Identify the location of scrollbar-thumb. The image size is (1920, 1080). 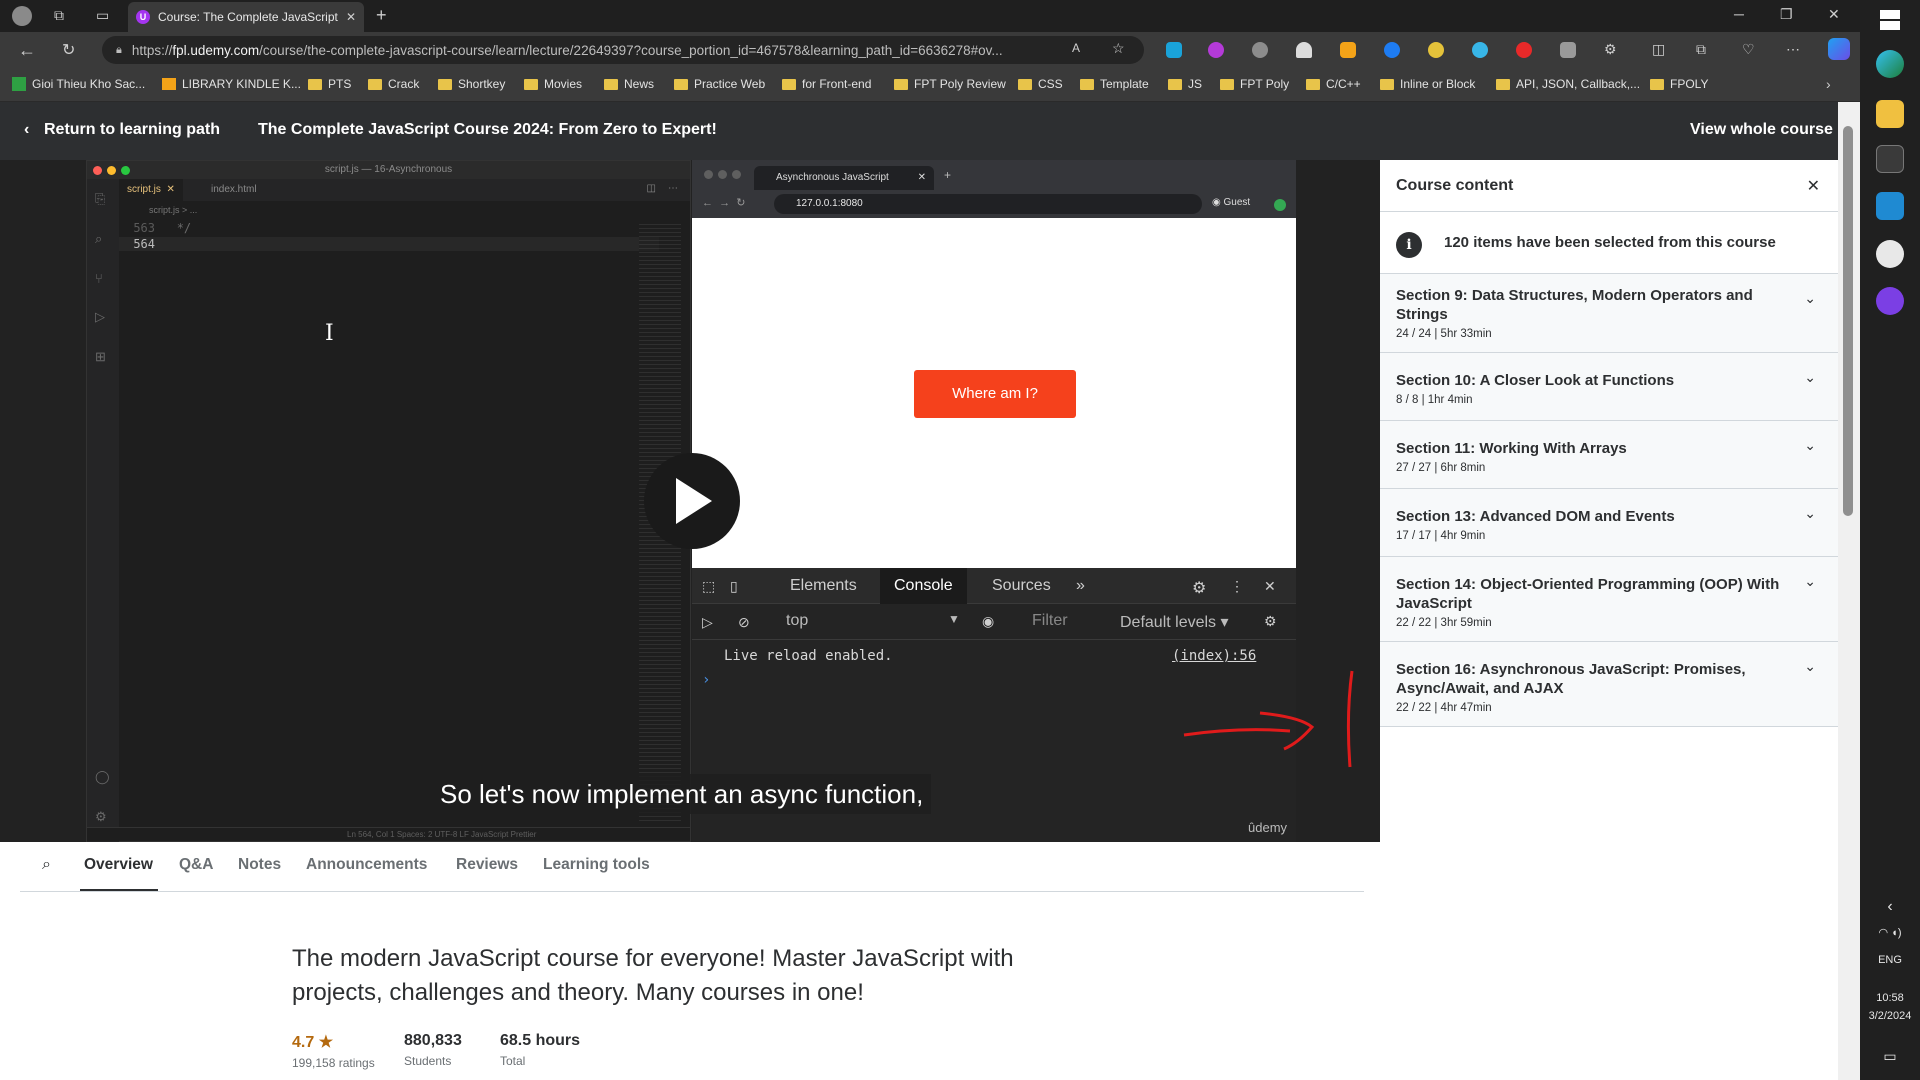
(1848, 321).